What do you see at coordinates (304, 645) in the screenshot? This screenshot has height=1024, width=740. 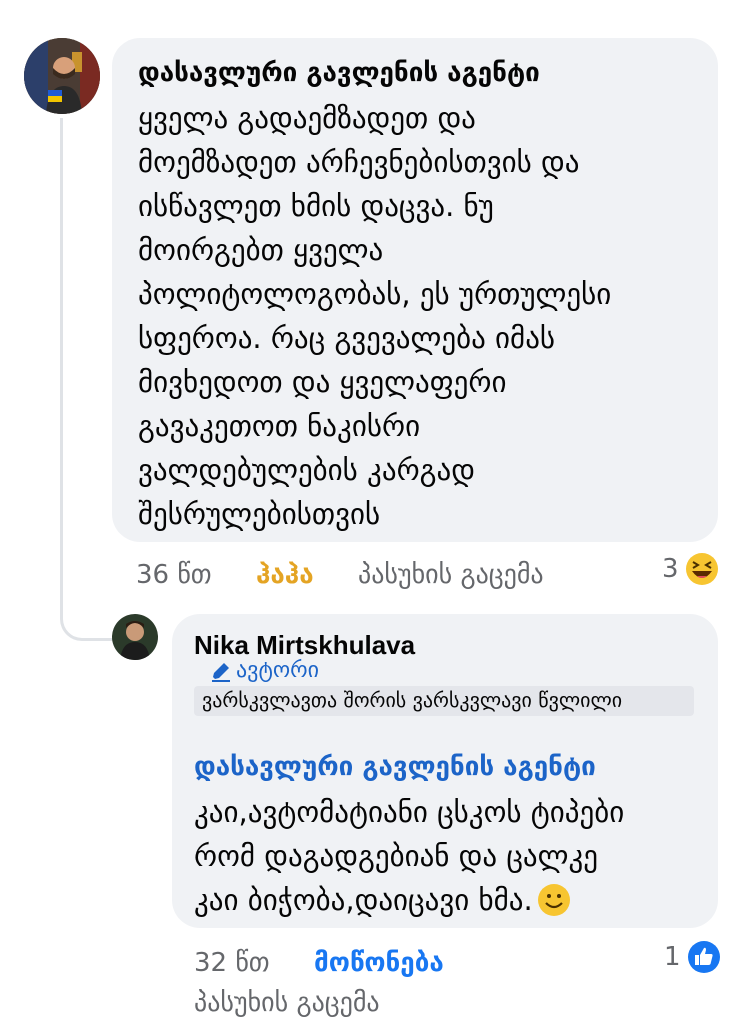 I see `reply-author: Nika Mirtskhulava` at bounding box center [304, 645].